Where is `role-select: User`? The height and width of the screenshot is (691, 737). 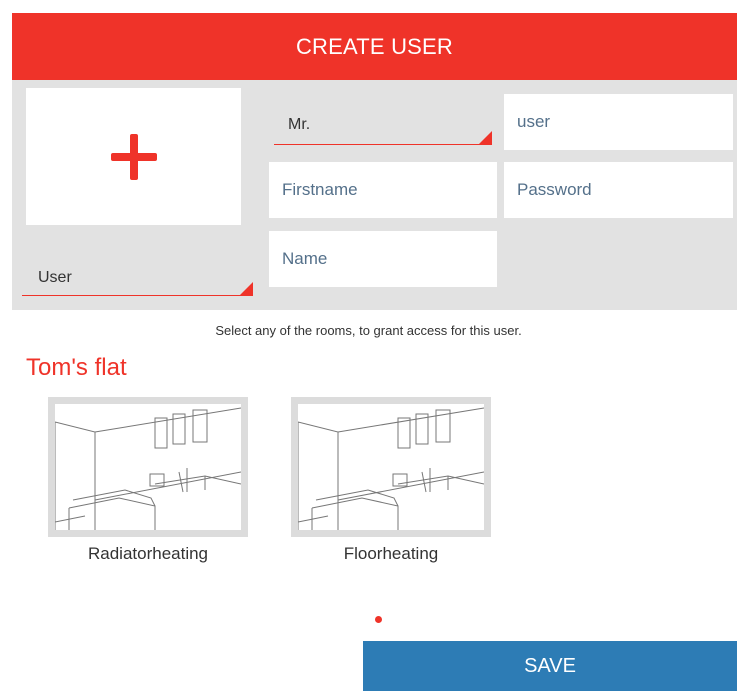 role-select: User is located at coordinates (137, 275).